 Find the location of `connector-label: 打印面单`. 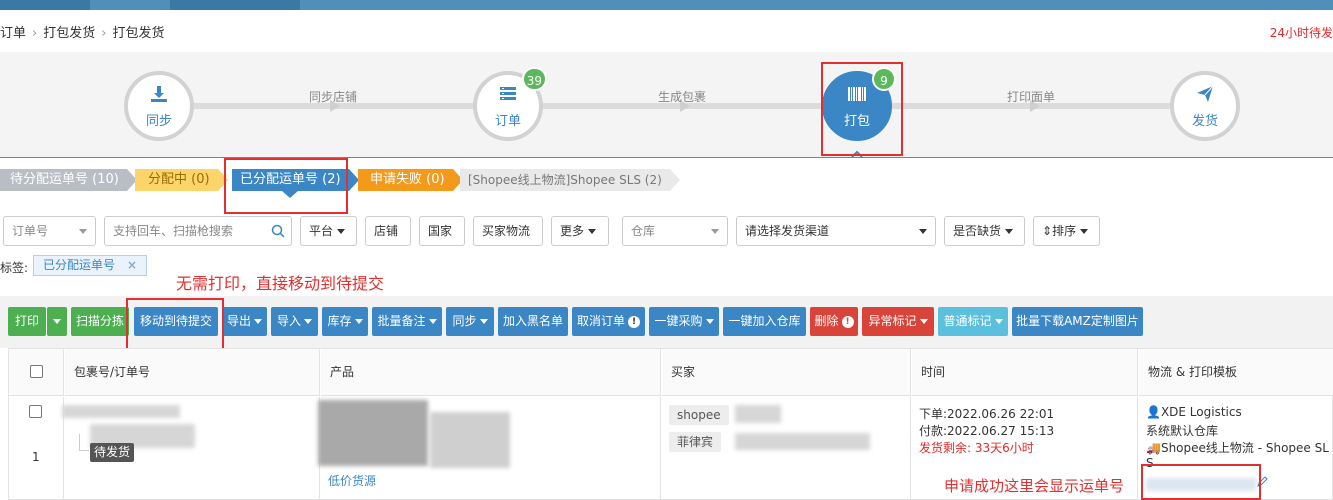

connector-label: 打印面单 is located at coordinates (1031, 97).